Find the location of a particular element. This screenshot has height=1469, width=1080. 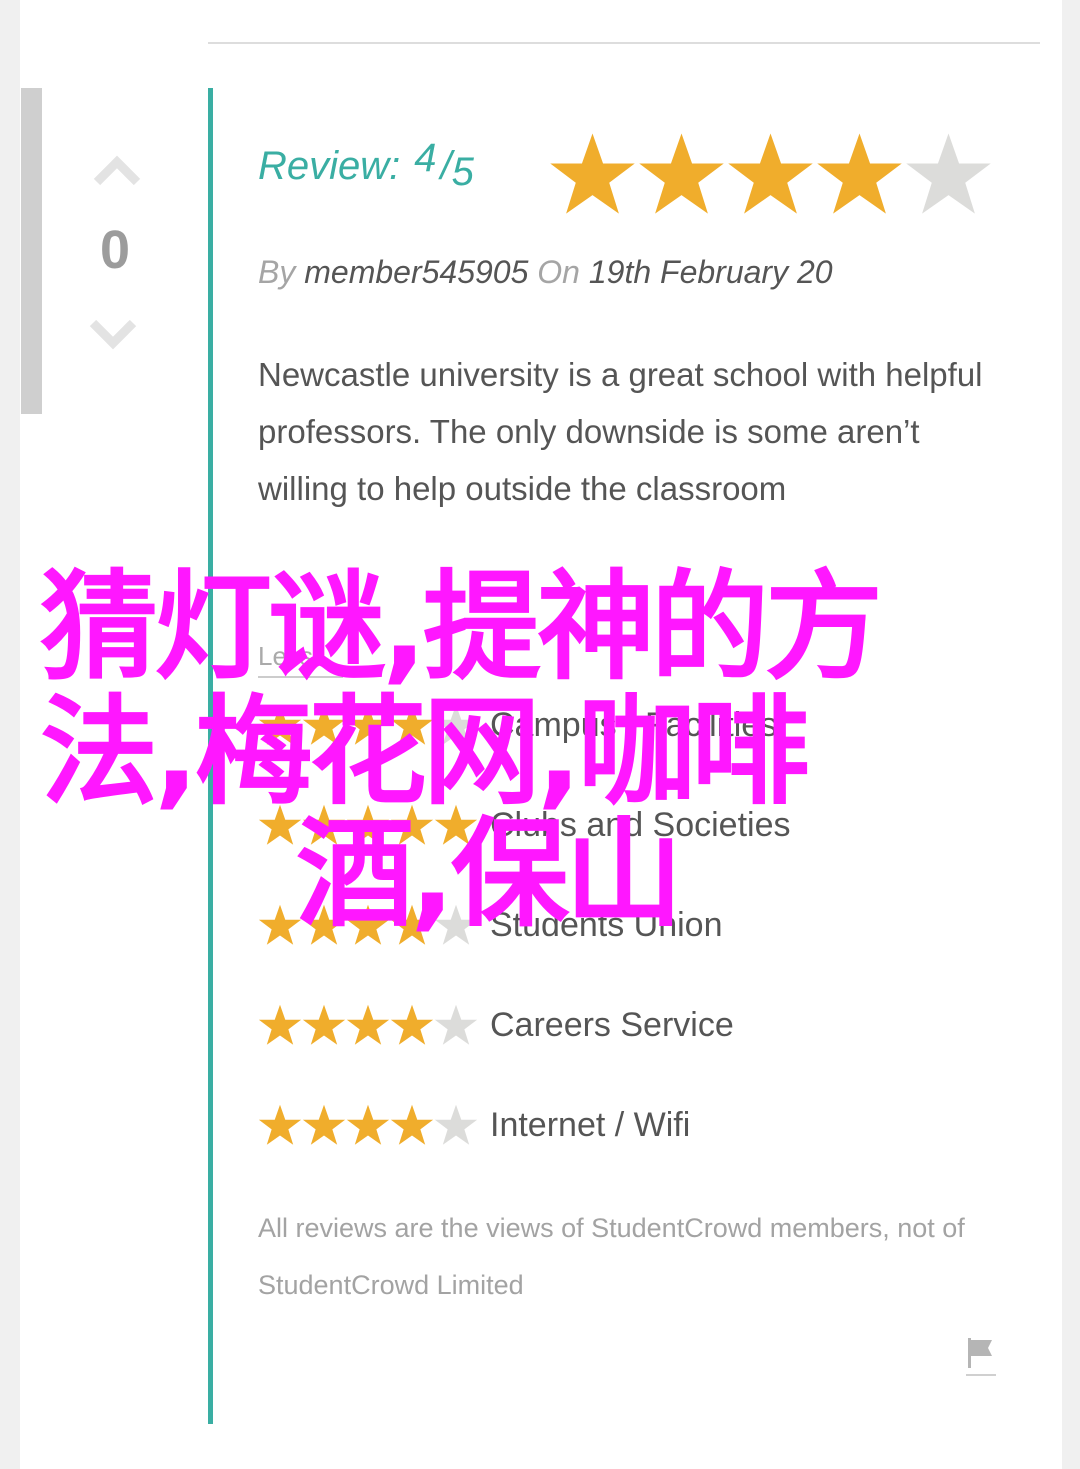

review-score: 4 is located at coordinates (425, 158).